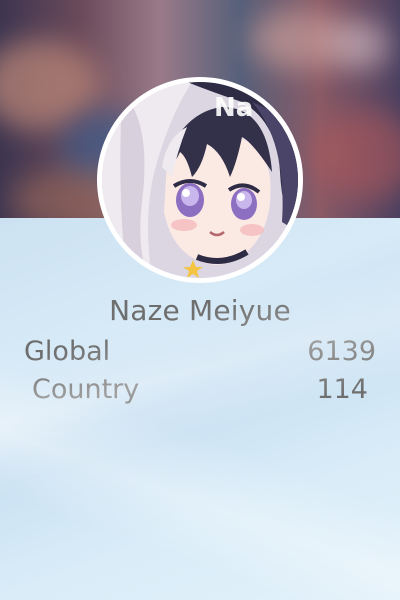 The width and height of the screenshot is (400, 600). Describe the element at coordinates (341, 351) in the screenshot. I see `global-rank-value: 6139` at that location.